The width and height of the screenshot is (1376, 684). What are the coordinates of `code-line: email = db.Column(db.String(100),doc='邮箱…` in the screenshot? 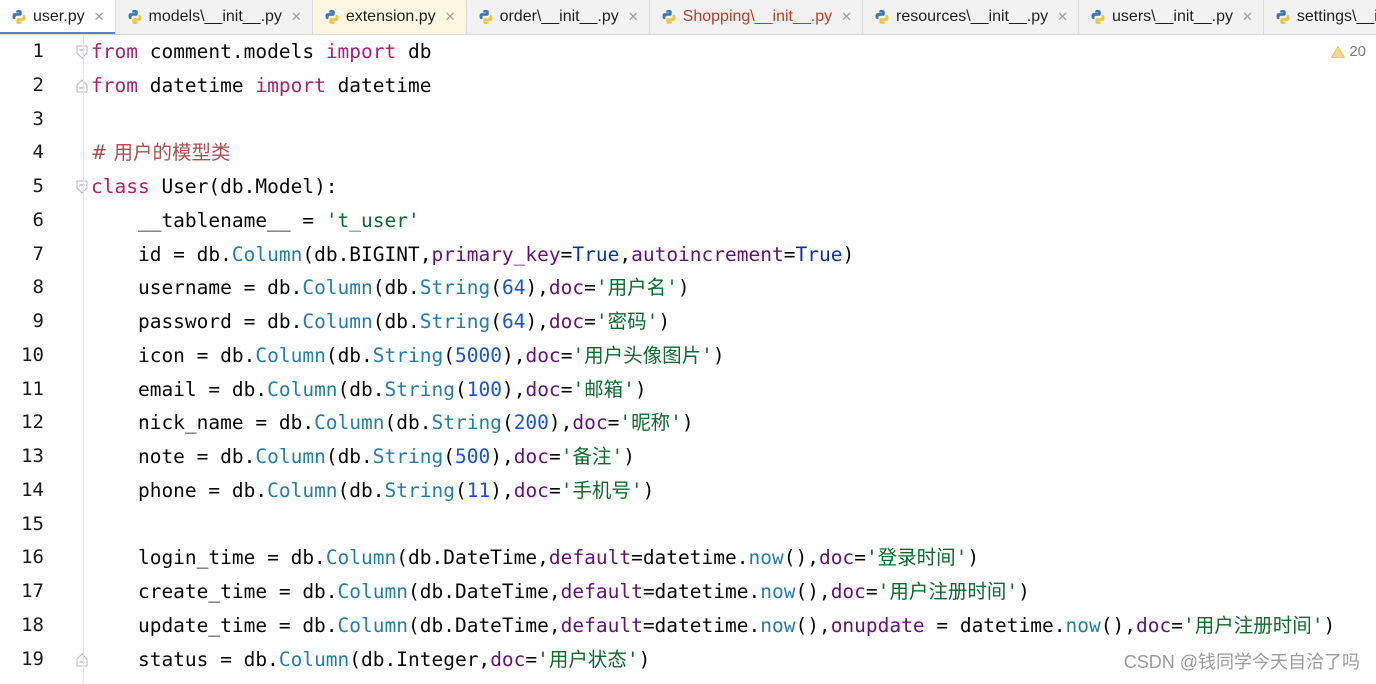 It's located at (713, 390).